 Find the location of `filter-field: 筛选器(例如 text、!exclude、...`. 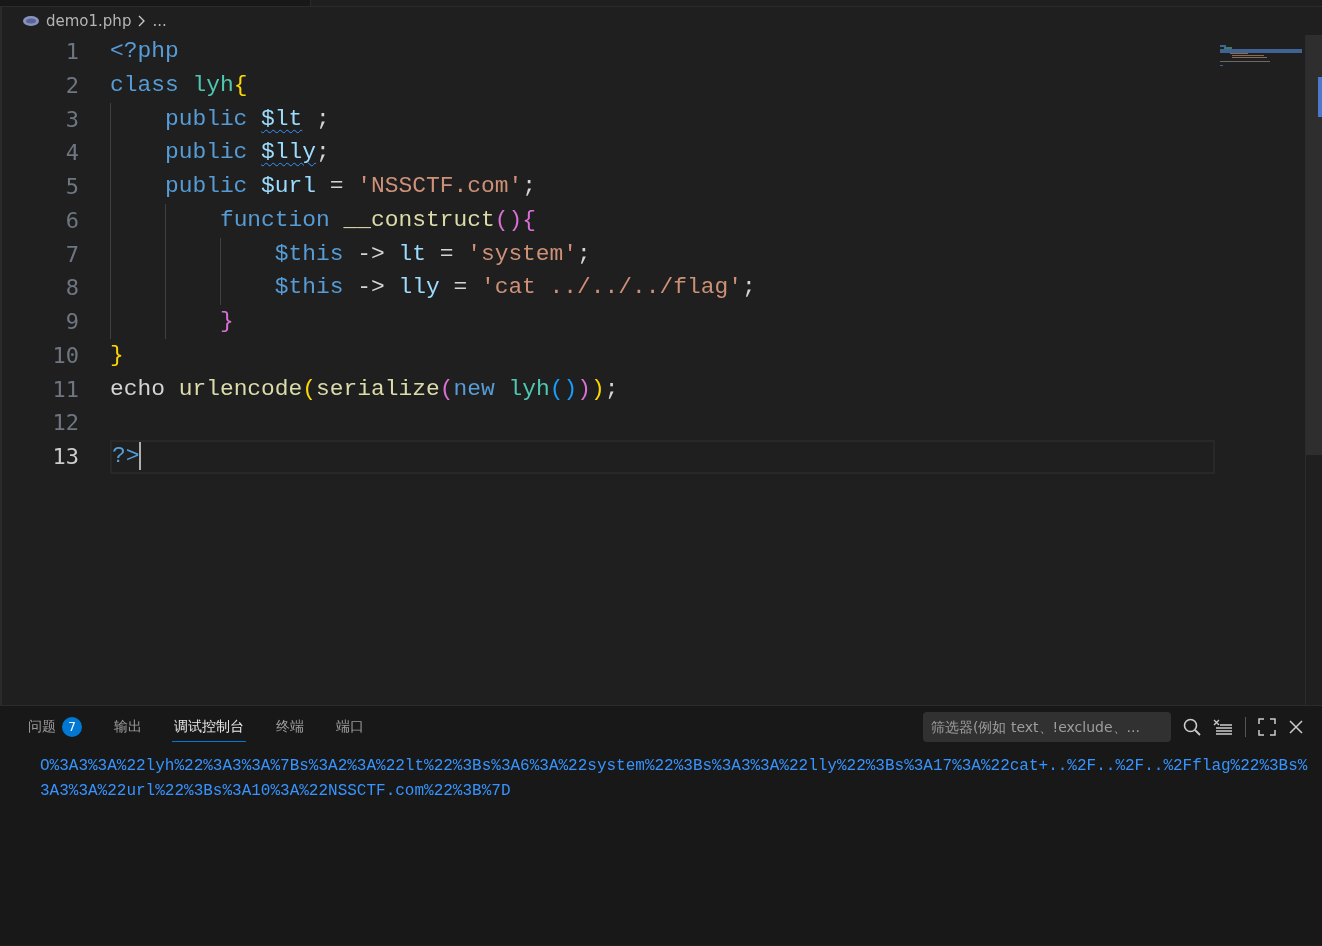

filter-field: 筛选器(例如 text、!exclude、... is located at coordinates (1047, 727).